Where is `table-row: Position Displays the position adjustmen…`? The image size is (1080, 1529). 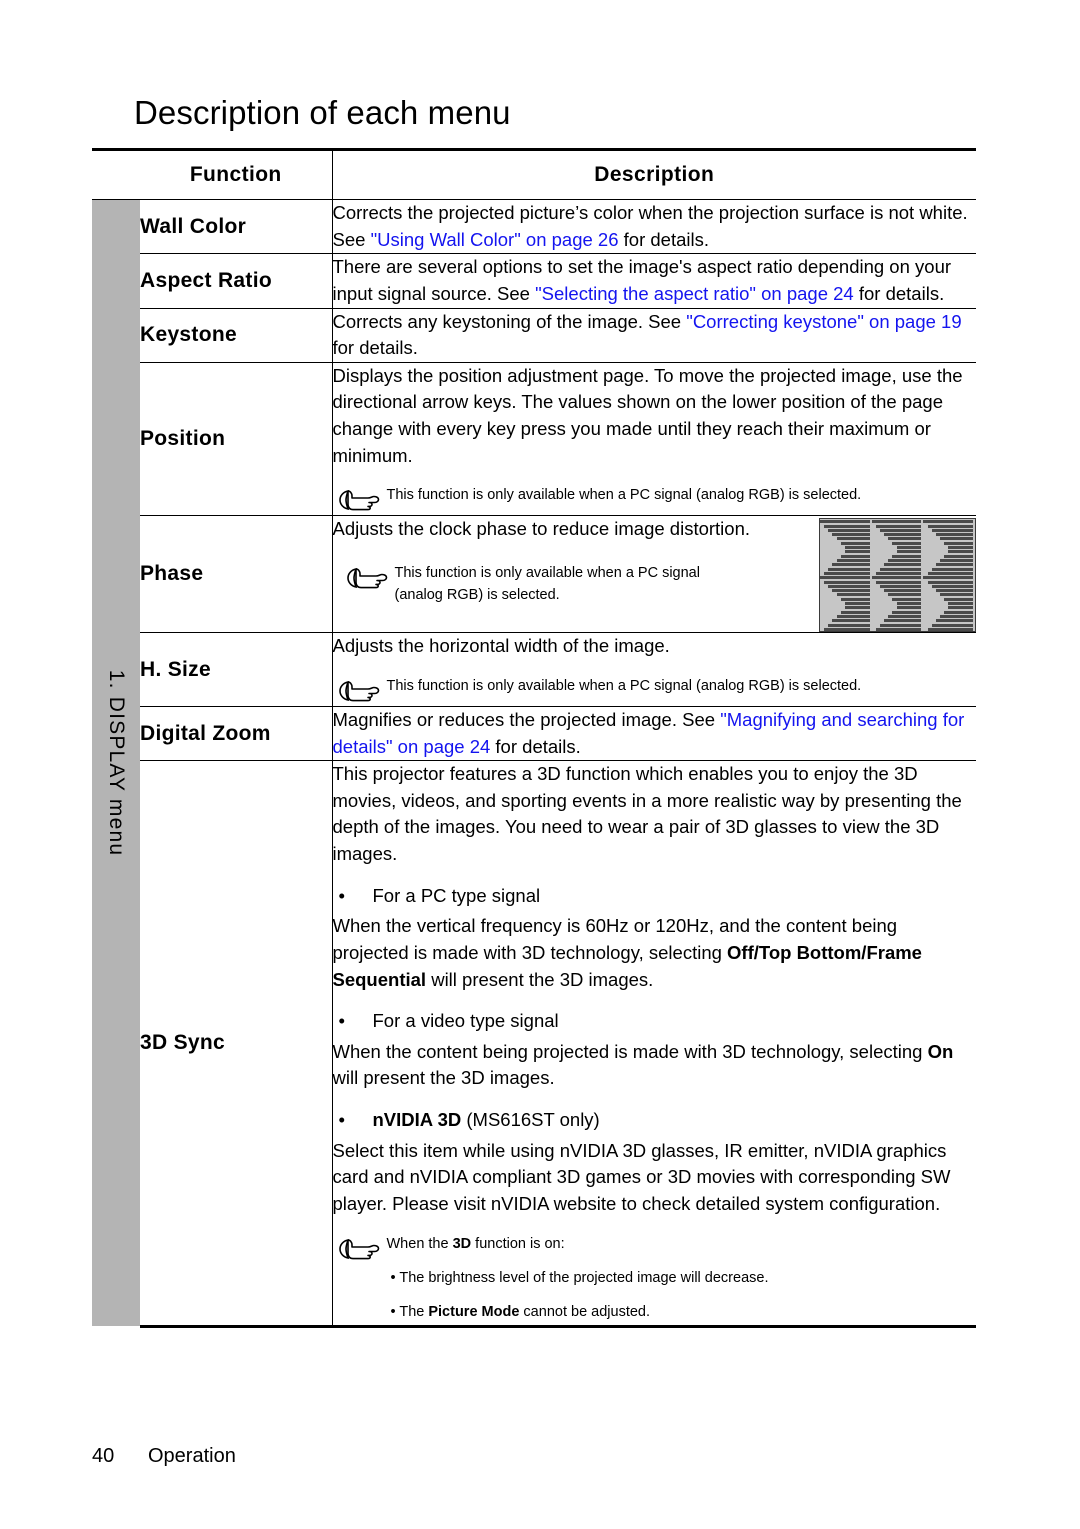 table-row: Position Displays the position adjustmen… is located at coordinates (534, 439).